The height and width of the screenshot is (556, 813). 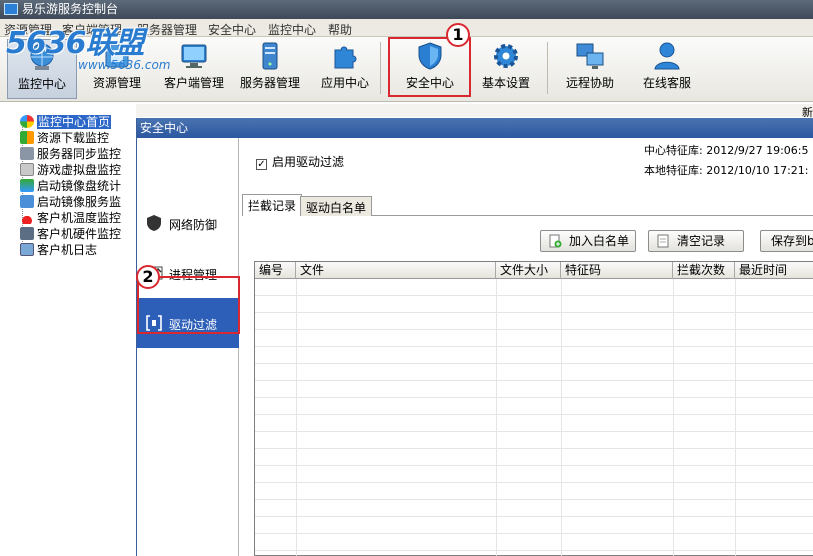 What do you see at coordinates (167, 29) in the screenshot?
I see `menu-server: 服务器管理` at bounding box center [167, 29].